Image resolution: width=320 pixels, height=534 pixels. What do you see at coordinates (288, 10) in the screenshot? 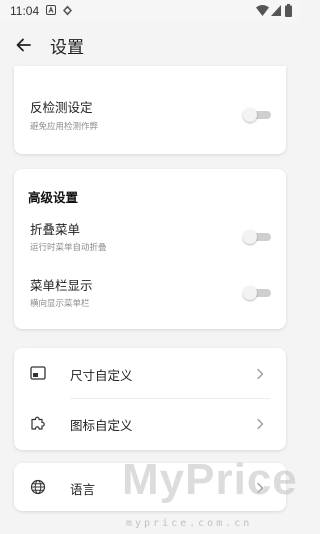
I see `battery-icon` at bounding box center [288, 10].